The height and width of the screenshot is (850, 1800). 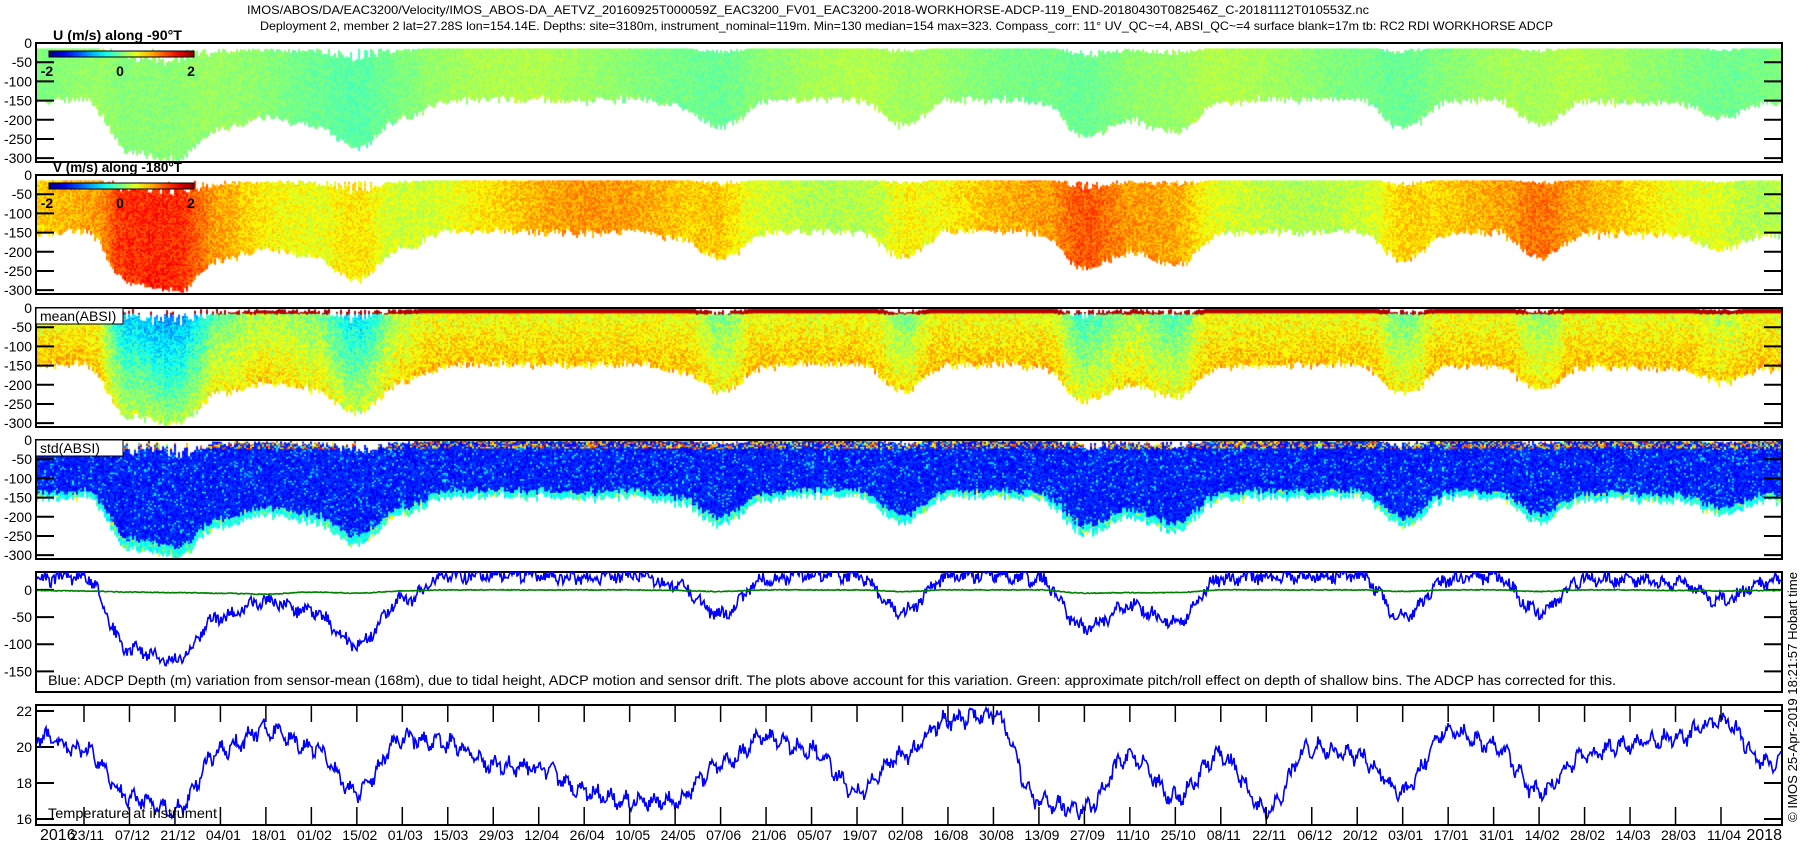 What do you see at coordinates (24, 783) in the screenshot?
I see `y-tick-label: 18` at bounding box center [24, 783].